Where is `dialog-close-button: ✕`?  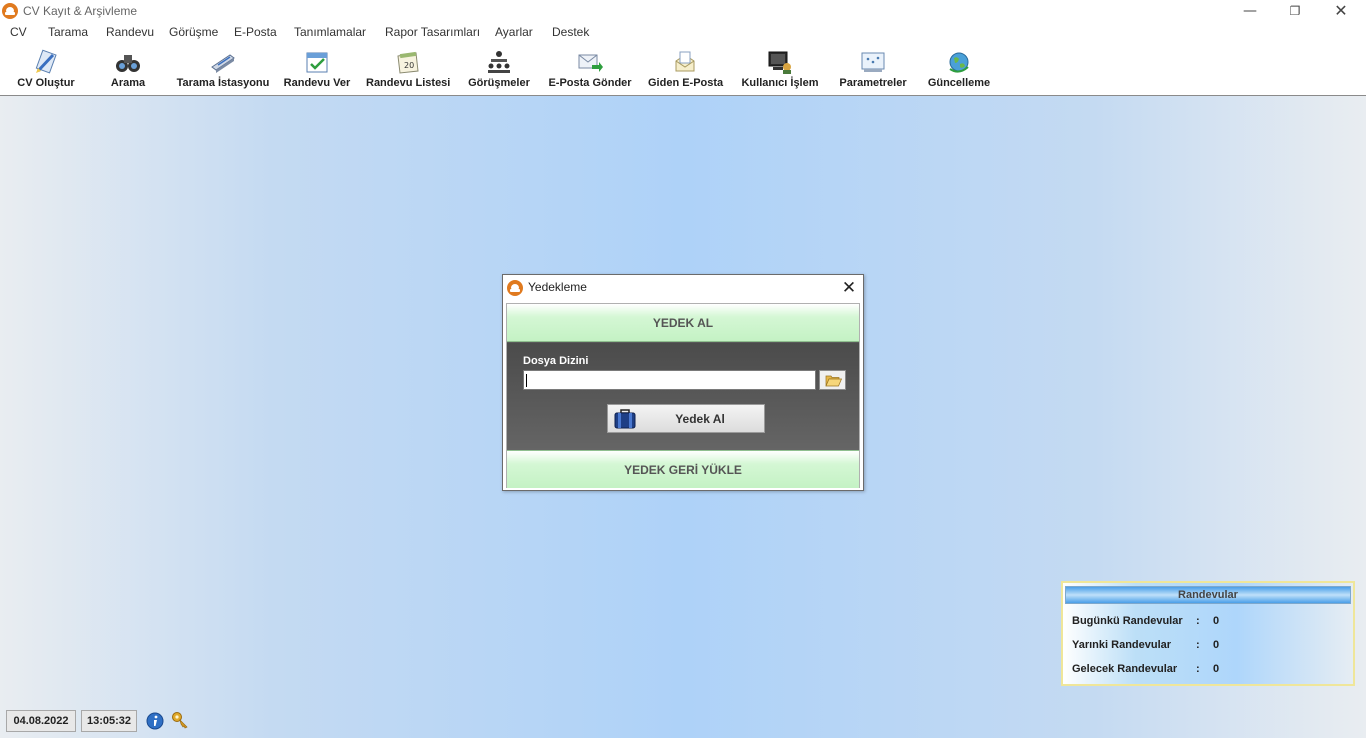
dialog-close-button: ✕ is located at coordinates (849, 288).